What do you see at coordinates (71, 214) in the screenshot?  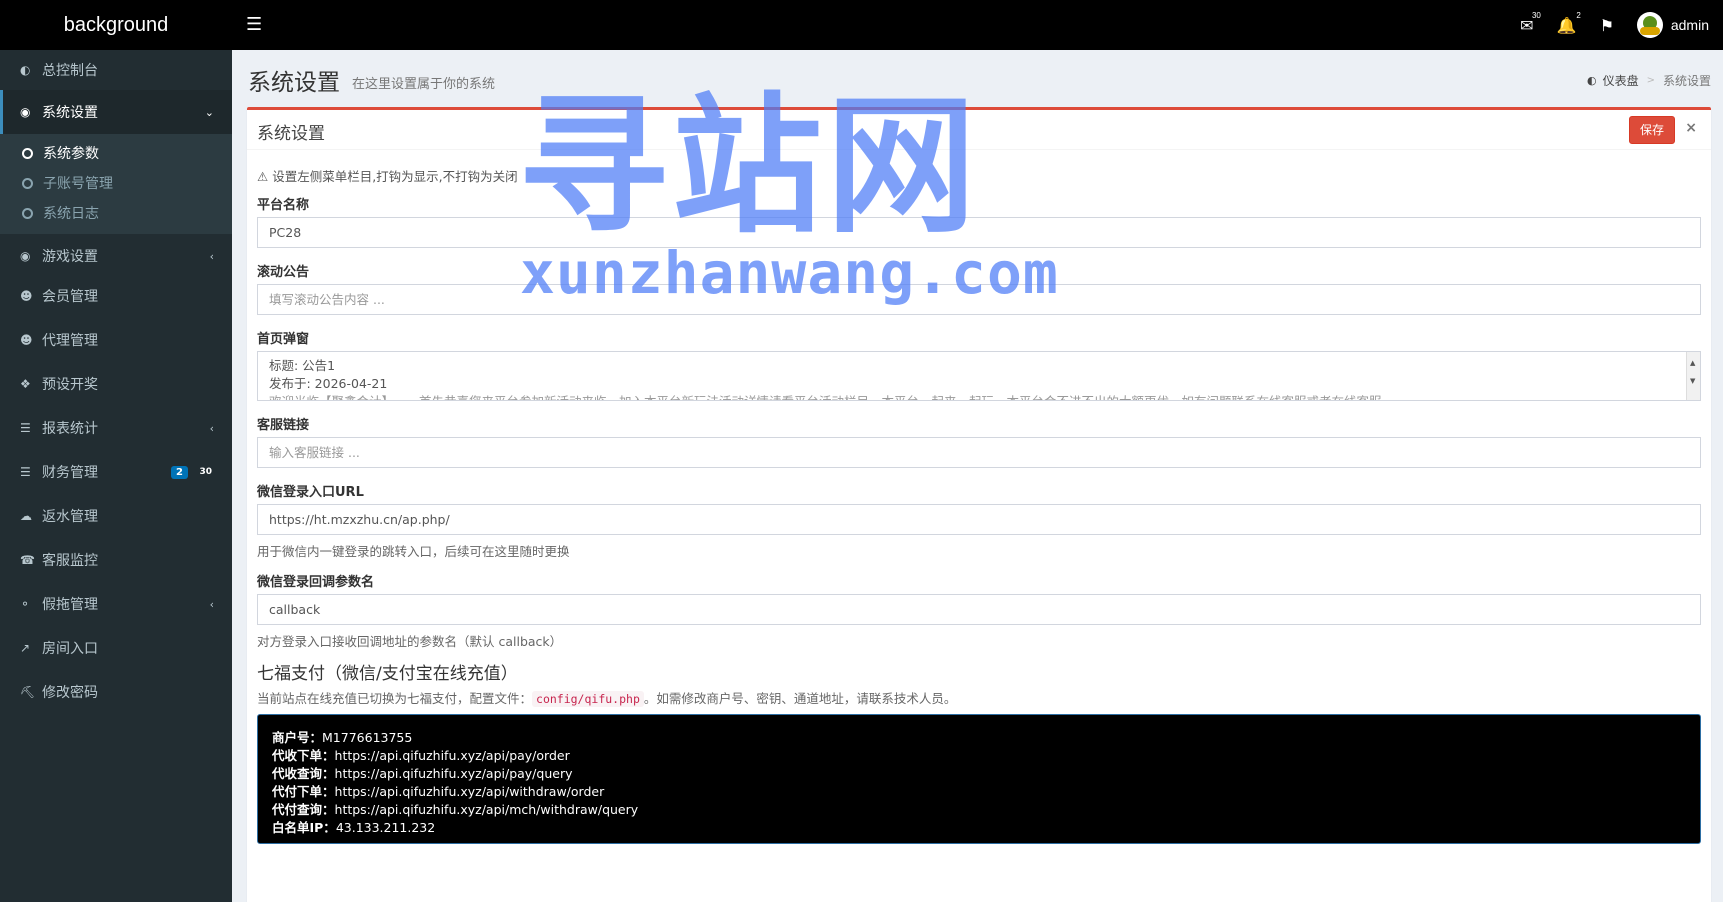 I see `sidebar-subitem-label: 系统日志` at bounding box center [71, 214].